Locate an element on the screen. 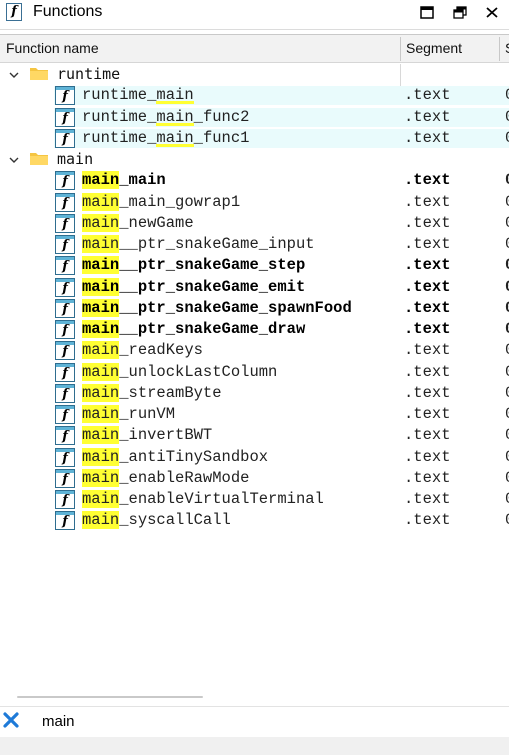 This screenshot has height=755, width=509. column-segment: Segment is located at coordinates (434, 48).